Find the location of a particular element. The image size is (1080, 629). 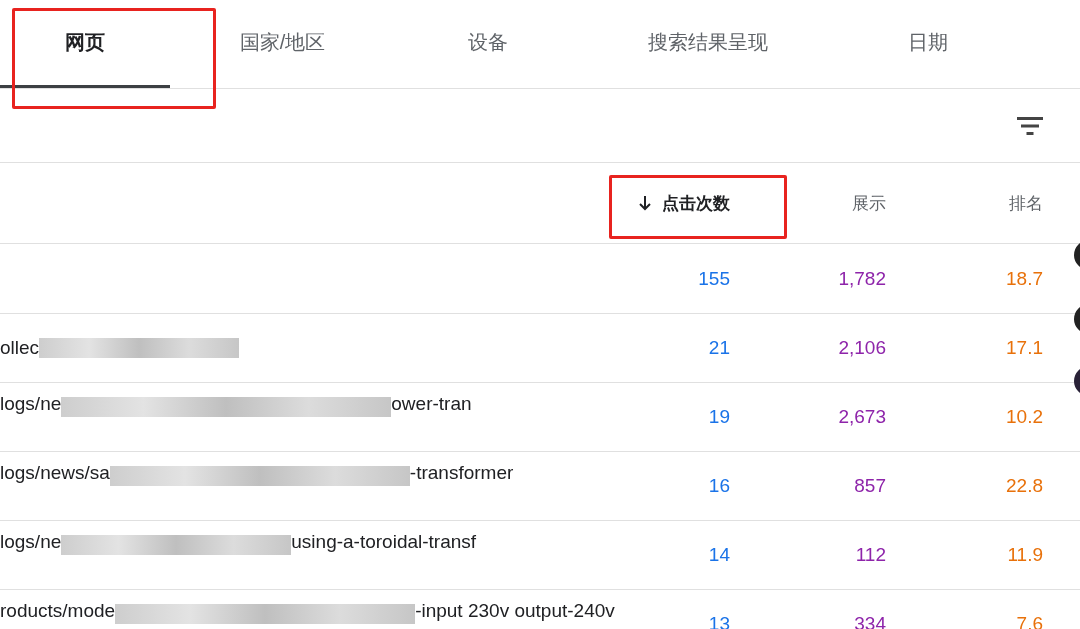

column-header: 点击次数 is located at coordinates (680, 203).